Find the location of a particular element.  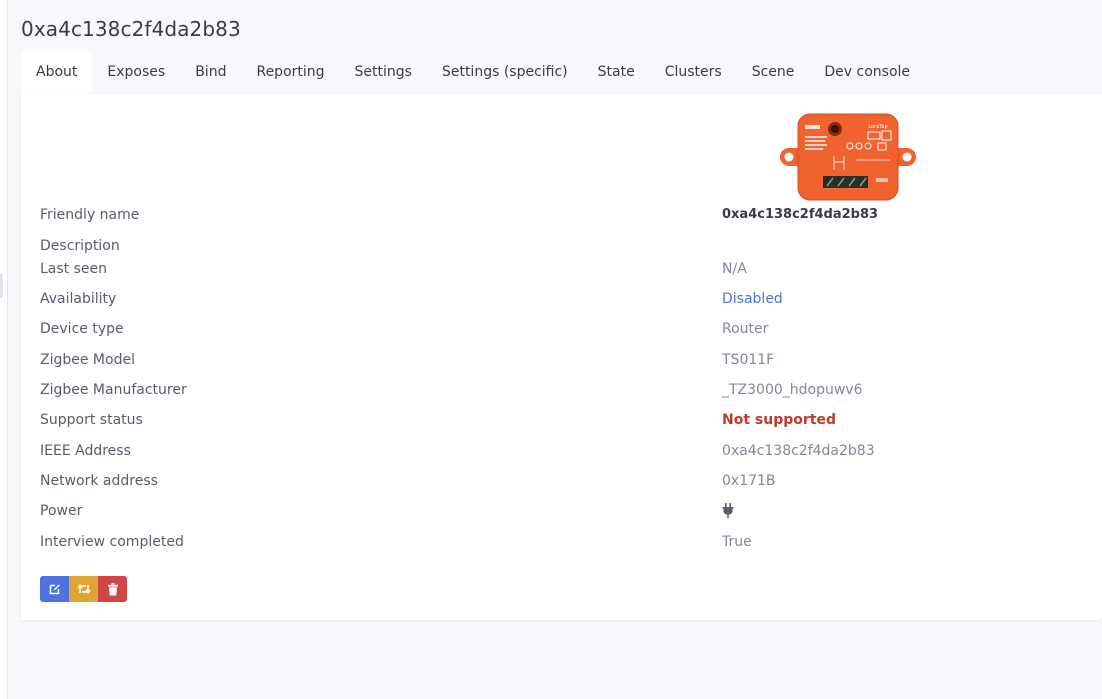

retweet-icon is located at coordinates (83, 589).